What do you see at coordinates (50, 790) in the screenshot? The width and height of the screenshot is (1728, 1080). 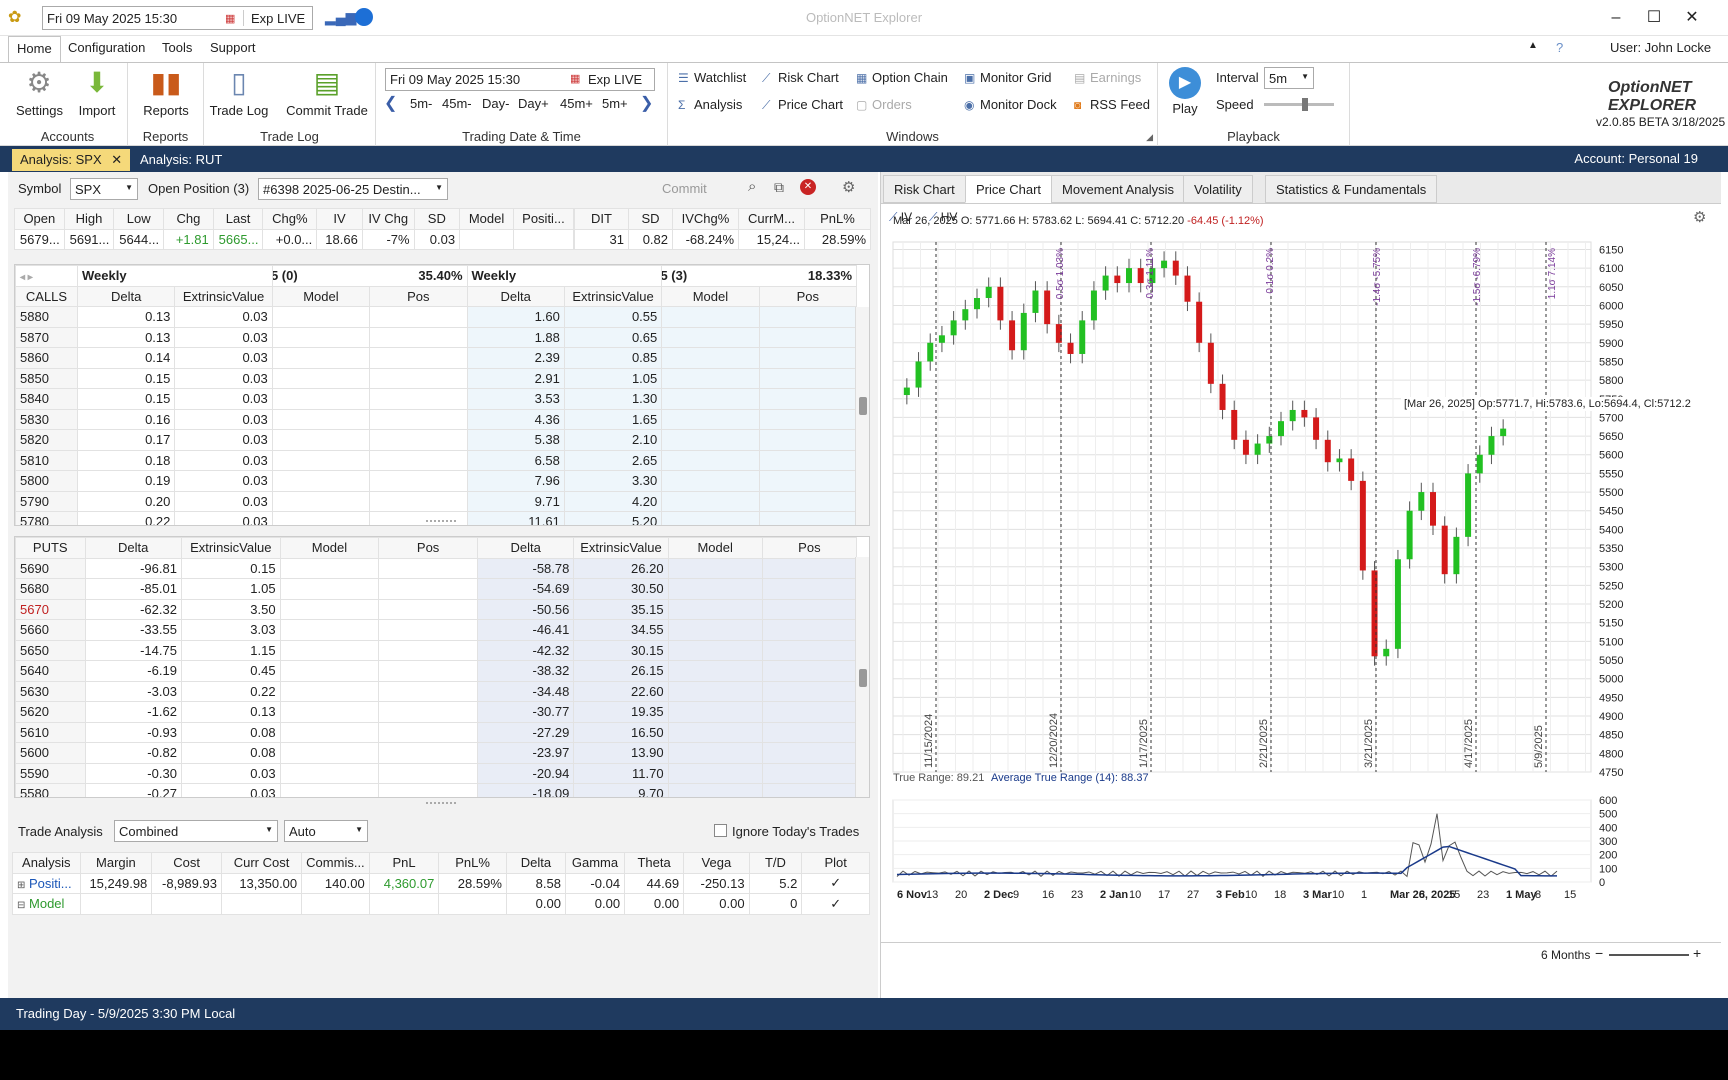 I see `strike-cell: 5580` at bounding box center [50, 790].